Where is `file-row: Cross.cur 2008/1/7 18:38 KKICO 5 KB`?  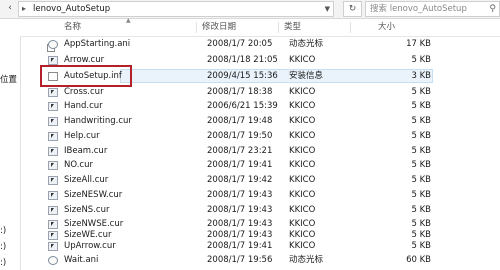
file-row: Cross.cur 2008/1/7 18:38 KKICO 5 KB is located at coordinates (240, 92).